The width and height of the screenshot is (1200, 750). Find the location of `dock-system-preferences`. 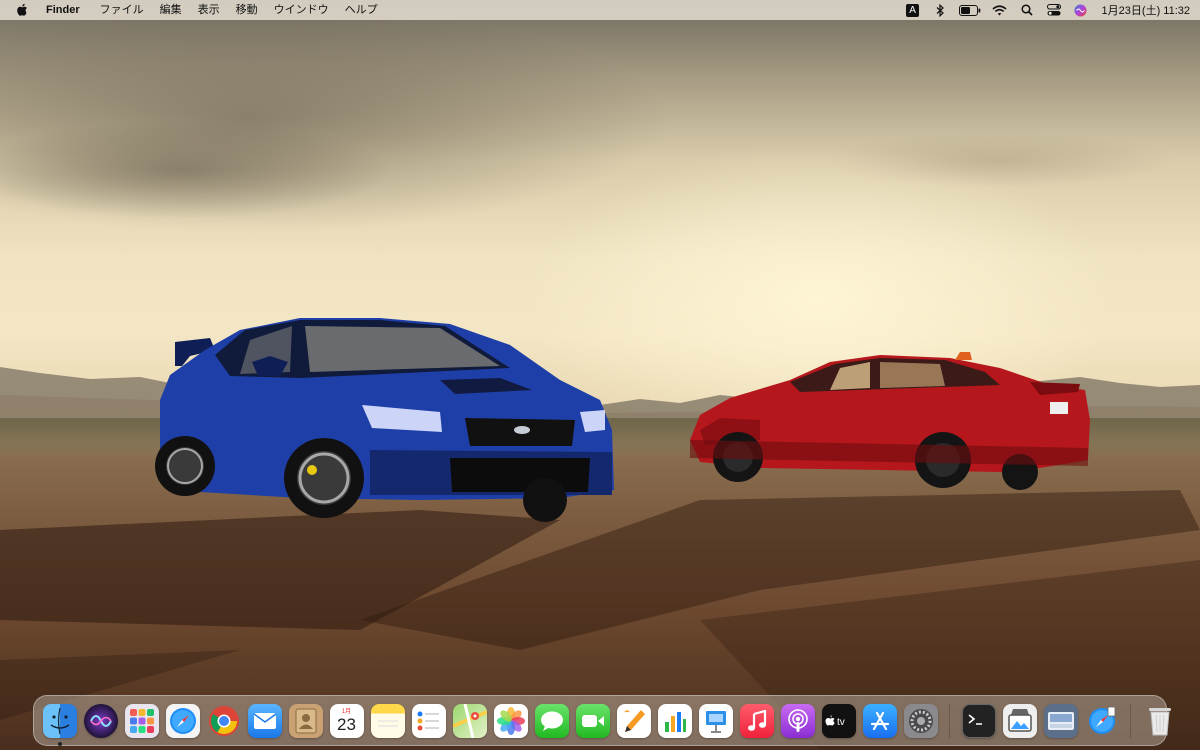

dock-system-preferences is located at coordinates (920, 720).